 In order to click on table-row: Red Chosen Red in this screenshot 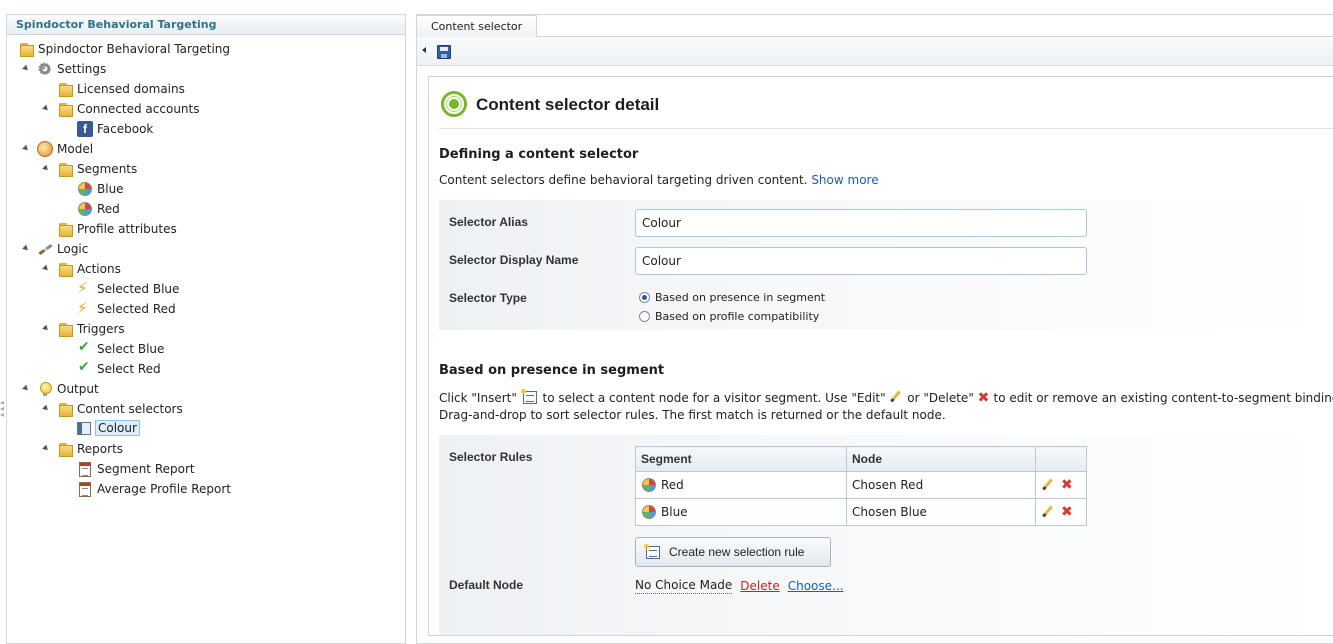, I will do `click(861, 485)`.